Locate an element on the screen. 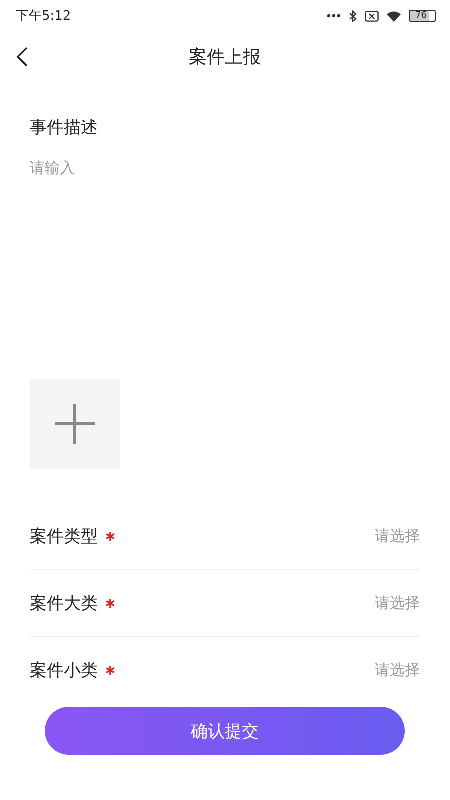  add-photo-button is located at coordinates (75, 424).